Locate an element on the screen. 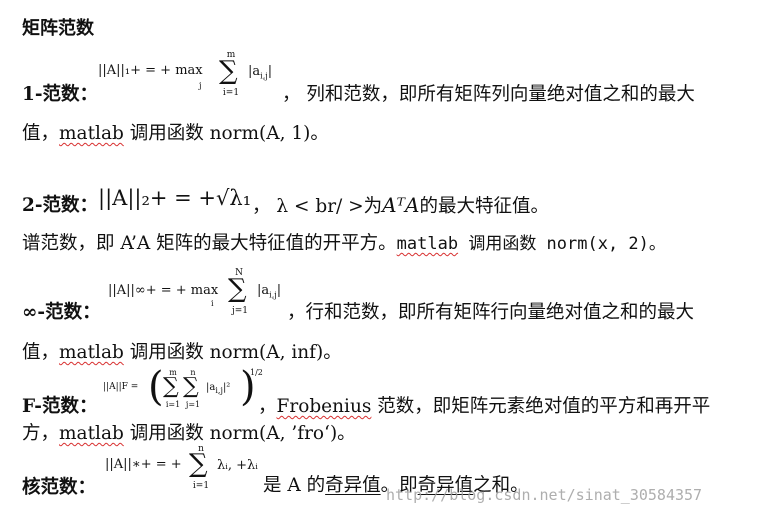 The image size is (770, 516). norminf-sum-bottom: j=1 is located at coordinates (240, 311).